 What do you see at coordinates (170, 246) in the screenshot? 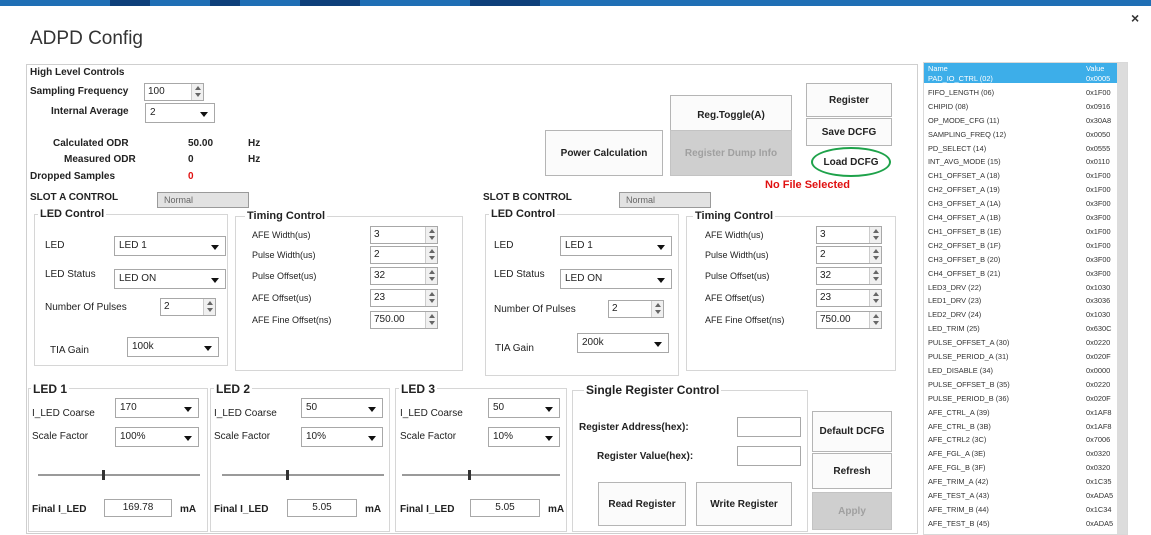
I see `slot-a-led-select: LED 1` at bounding box center [170, 246].